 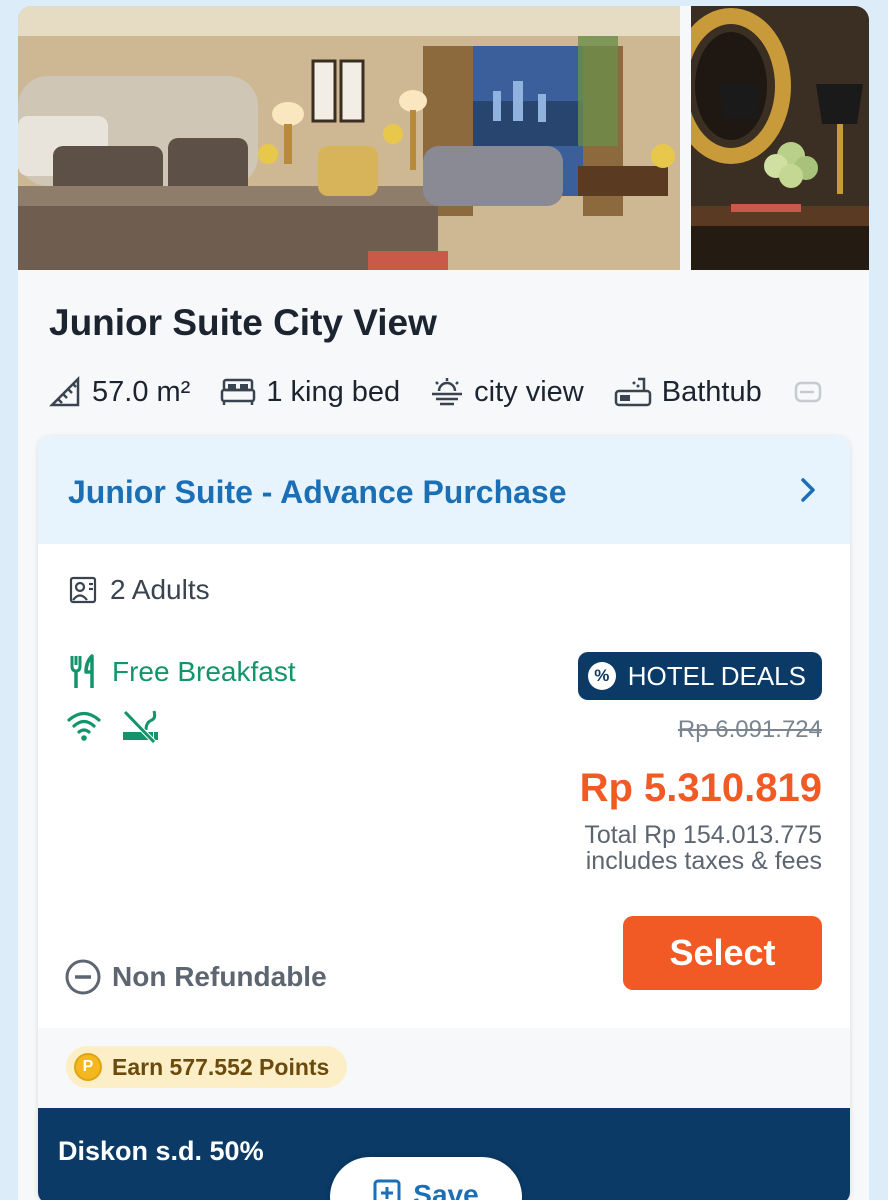 I want to click on amenity-size-label: 57.0 m², so click(x=141, y=391).